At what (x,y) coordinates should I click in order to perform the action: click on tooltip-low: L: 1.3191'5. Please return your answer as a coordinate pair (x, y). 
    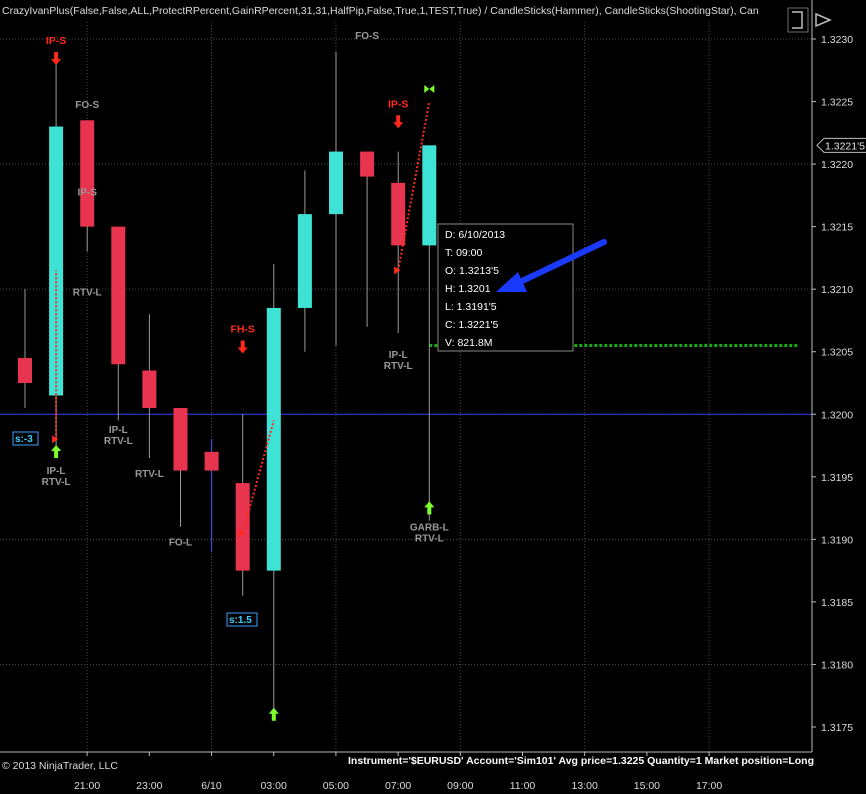
    Looking at the image, I should click on (471, 307).